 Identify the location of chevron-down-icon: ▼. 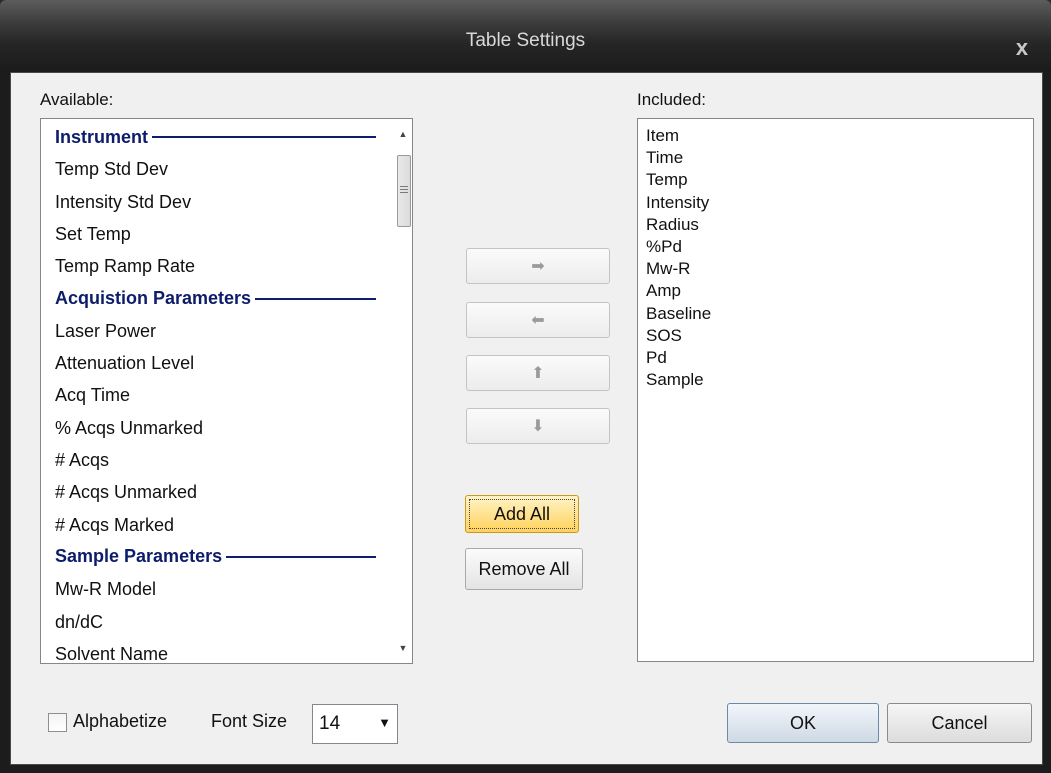
(384, 722).